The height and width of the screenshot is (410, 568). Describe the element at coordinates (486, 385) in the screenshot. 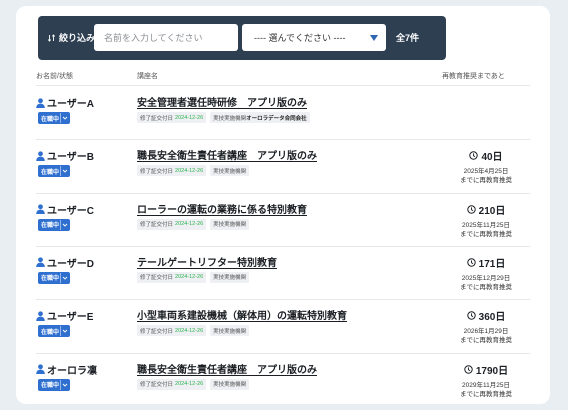

I see `due-date: 2029年11月25日` at that location.